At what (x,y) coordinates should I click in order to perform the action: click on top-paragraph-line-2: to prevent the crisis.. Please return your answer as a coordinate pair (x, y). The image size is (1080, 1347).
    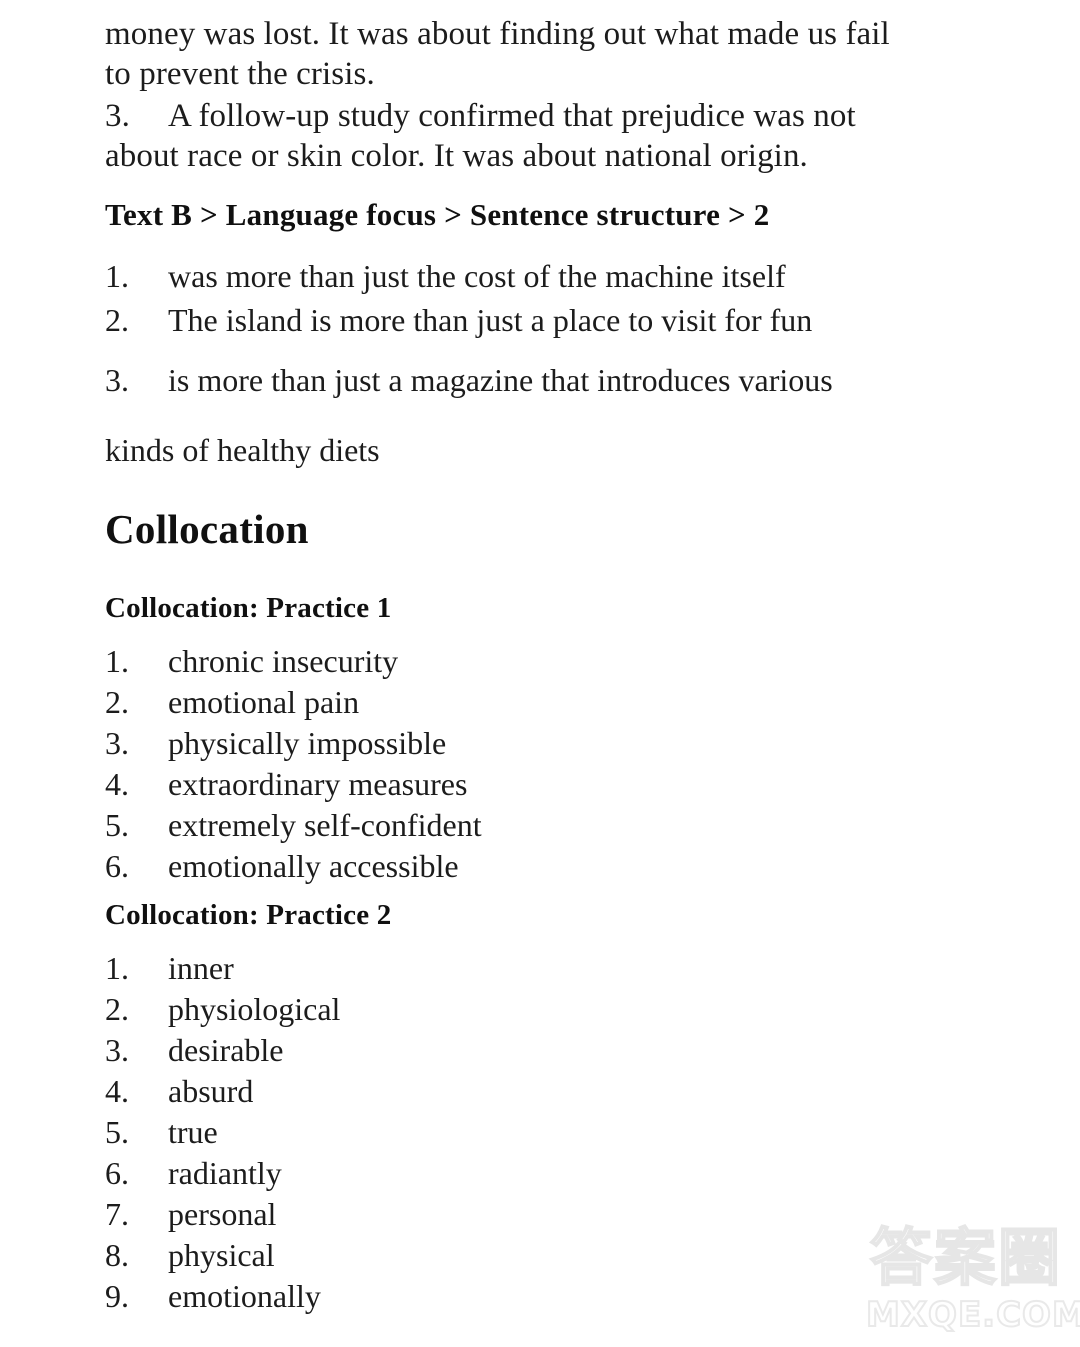
    Looking at the image, I should click on (240, 74).